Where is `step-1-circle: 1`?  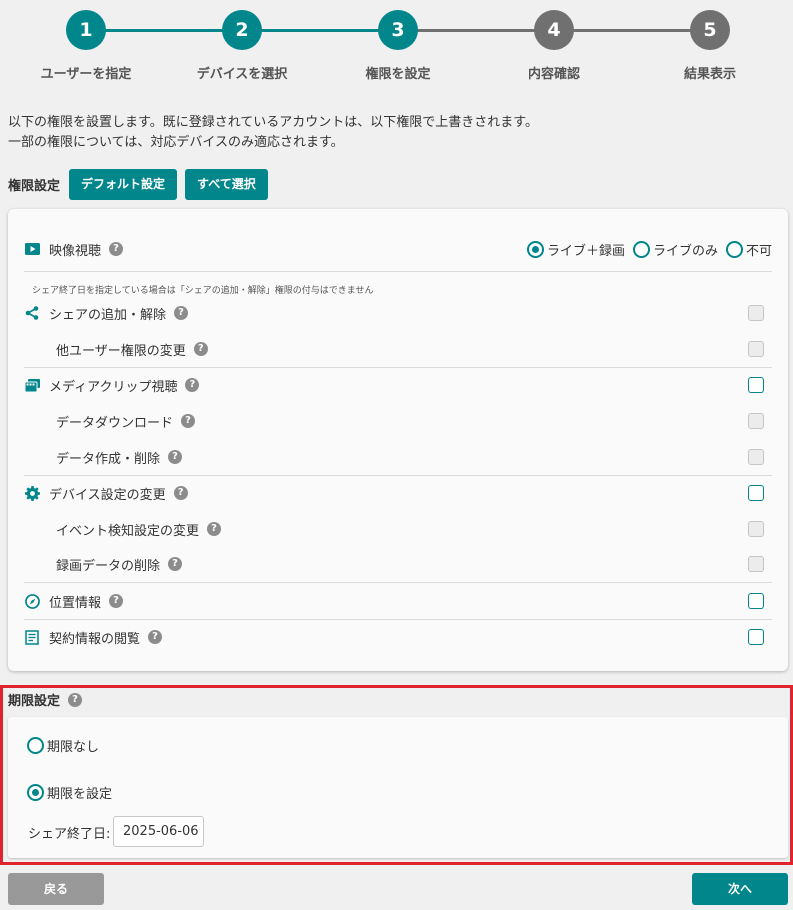
step-1-circle: 1 is located at coordinates (86, 30).